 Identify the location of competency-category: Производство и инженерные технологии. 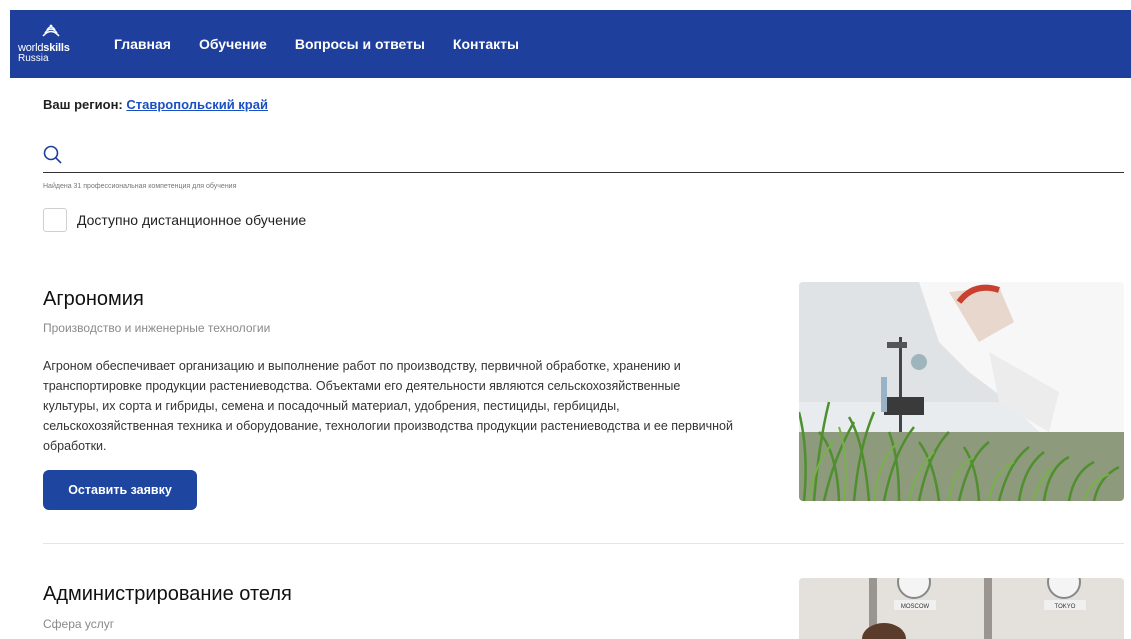
(157, 328).